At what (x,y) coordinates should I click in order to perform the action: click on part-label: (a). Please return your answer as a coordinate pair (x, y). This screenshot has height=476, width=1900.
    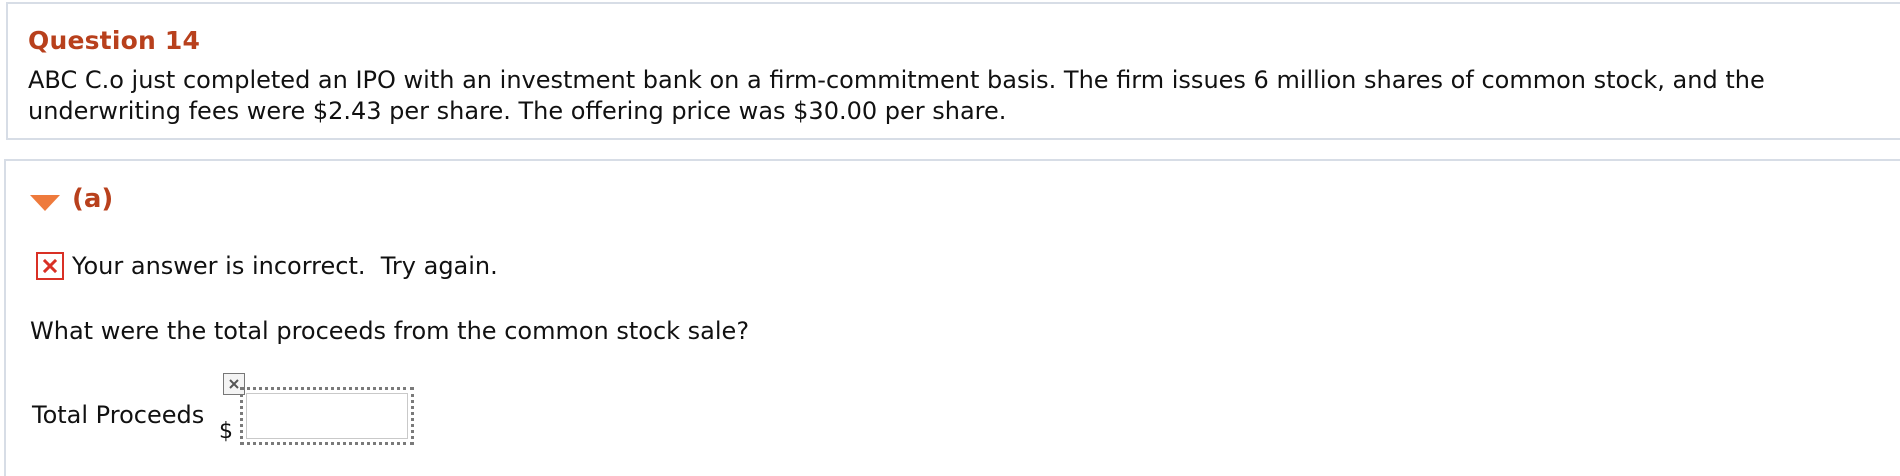
    Looking at the image, I should click on (92, 199).